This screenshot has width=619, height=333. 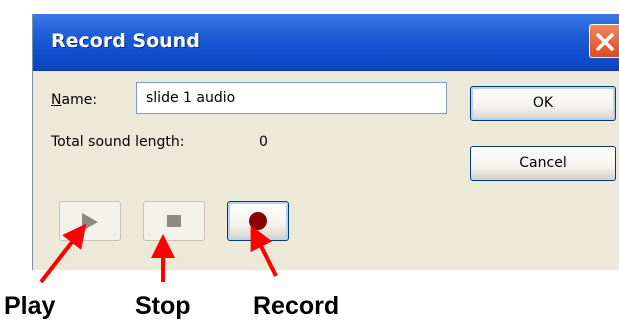 I want to click on record-arrow, so click(x=264, y=251).